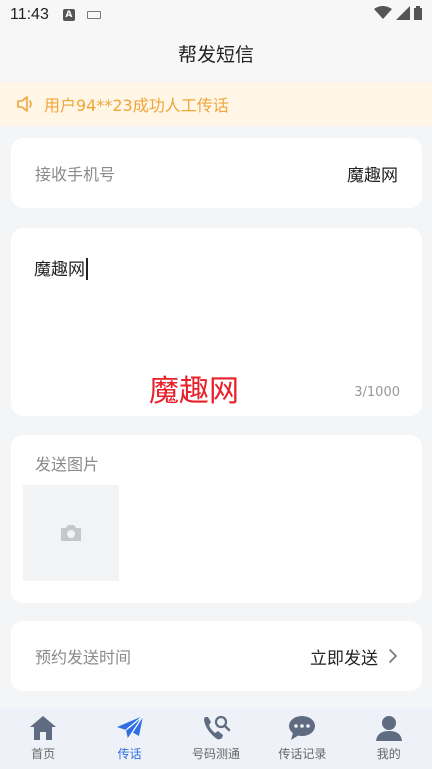  I want to click on add-photo-button, so click(71, 533).